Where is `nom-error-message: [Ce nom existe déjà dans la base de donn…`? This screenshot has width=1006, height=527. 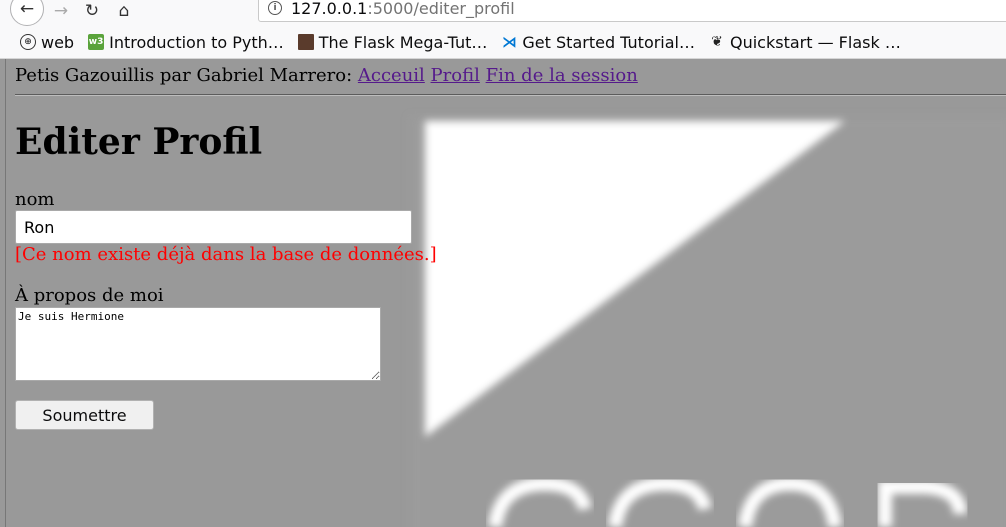
nom-error-message: [Ce nom existe déjà dans la base de donn… is located at coordinates (226, 254).